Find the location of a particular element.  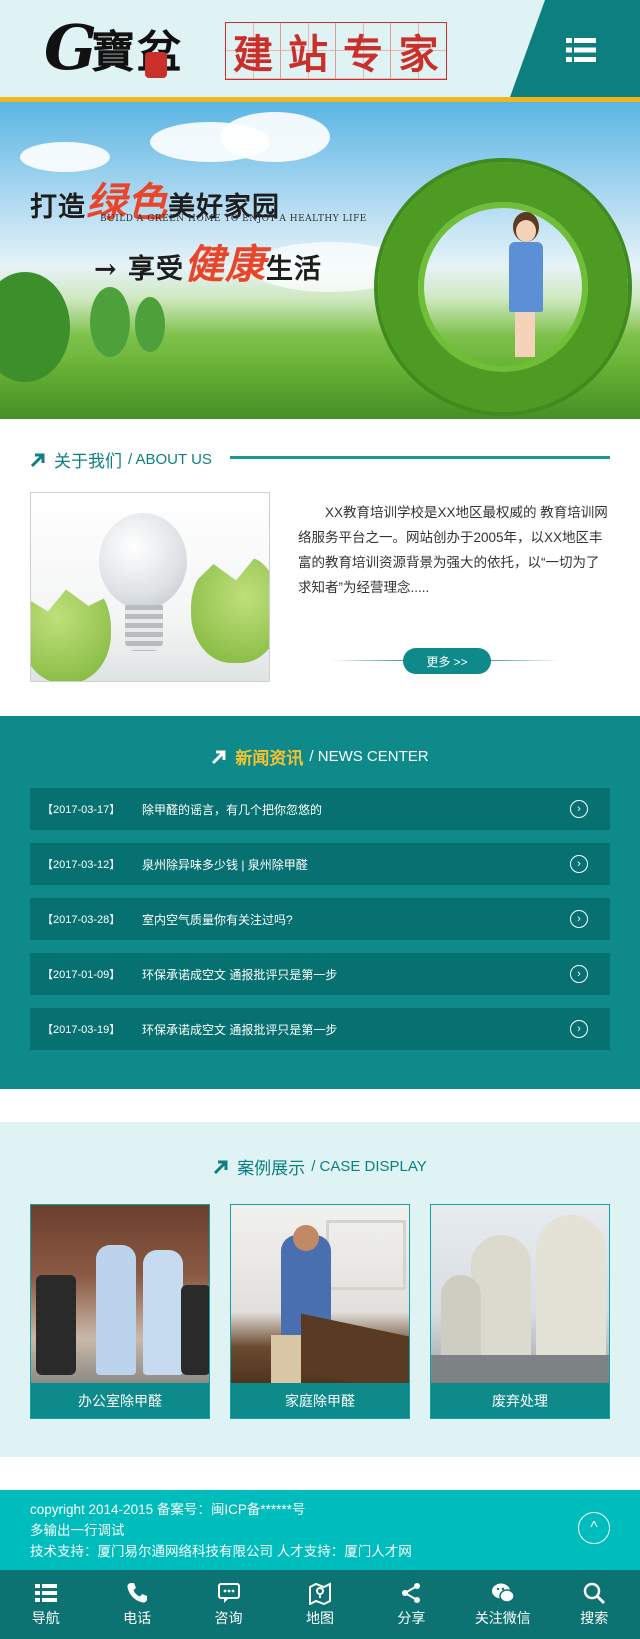

case-label: 办公室除甲醛 is located at coordinates (120, 1400).